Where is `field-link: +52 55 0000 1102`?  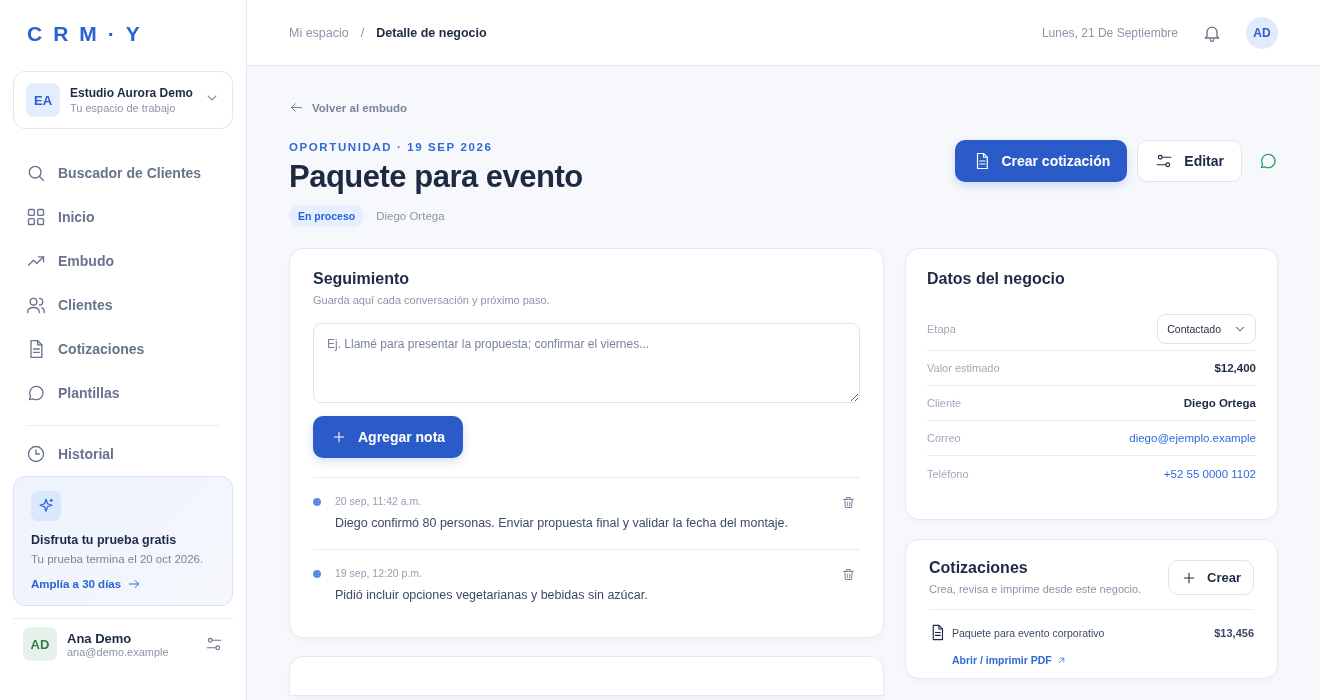 field-link: +52 55 0000 1102 is located at coordinates (1209, 473).